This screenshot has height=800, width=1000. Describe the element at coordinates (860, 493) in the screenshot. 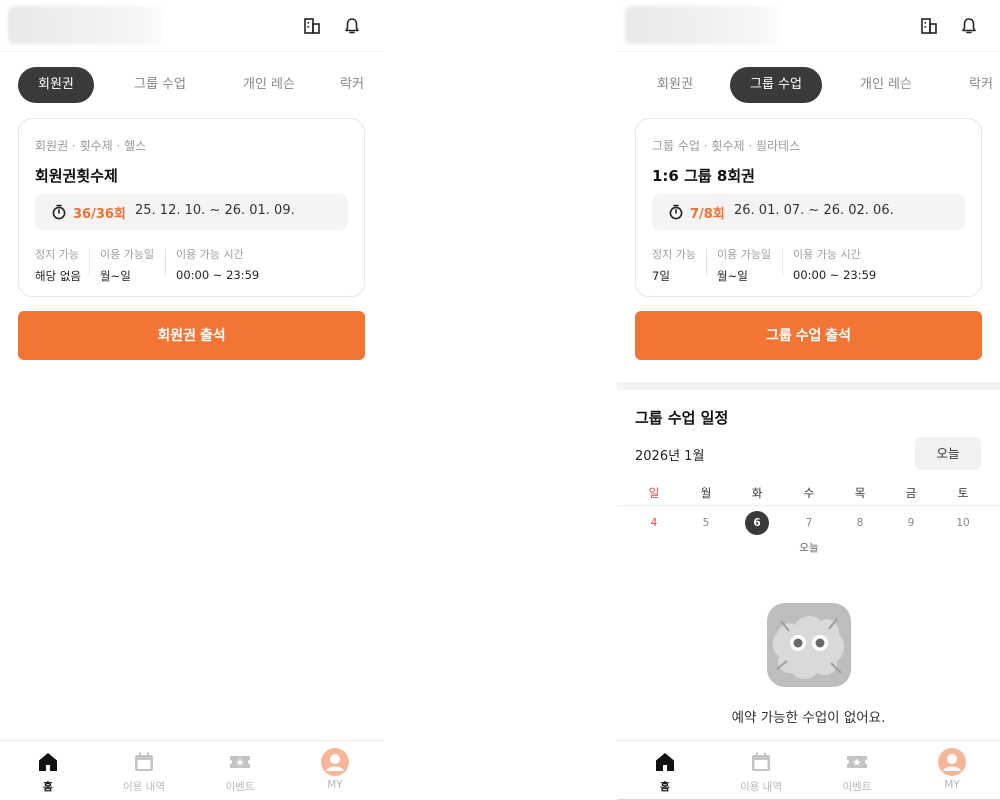

I see `weekday-label: 목` at that location.